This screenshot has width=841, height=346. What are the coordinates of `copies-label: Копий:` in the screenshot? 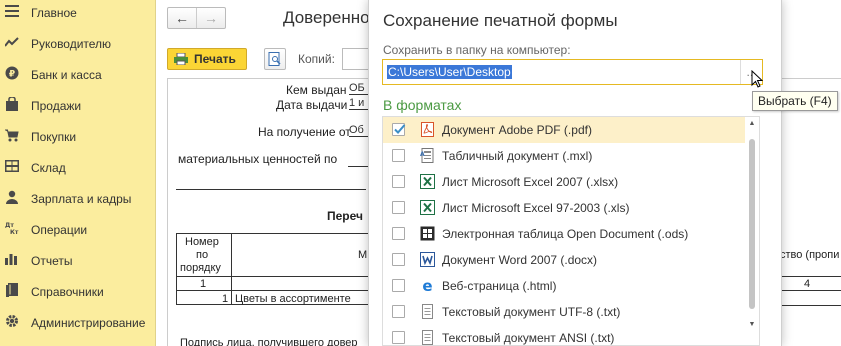 It's located at (316, 59).